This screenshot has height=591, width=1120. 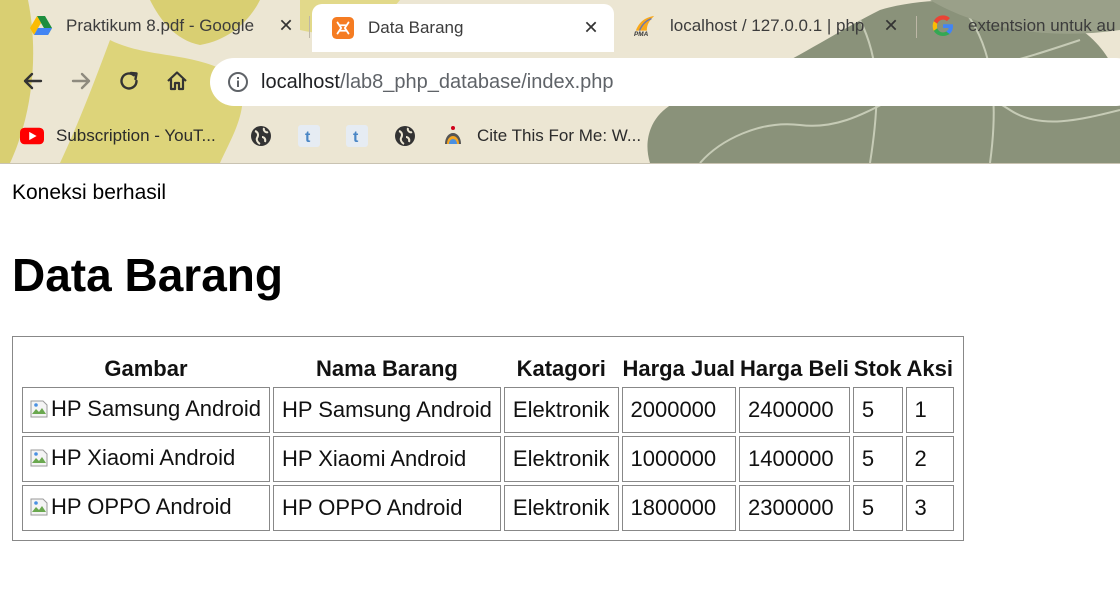 I want to click on tab-google-drive: Praktikum 8.pdf - Google ✕, so click(x=152, y=26).